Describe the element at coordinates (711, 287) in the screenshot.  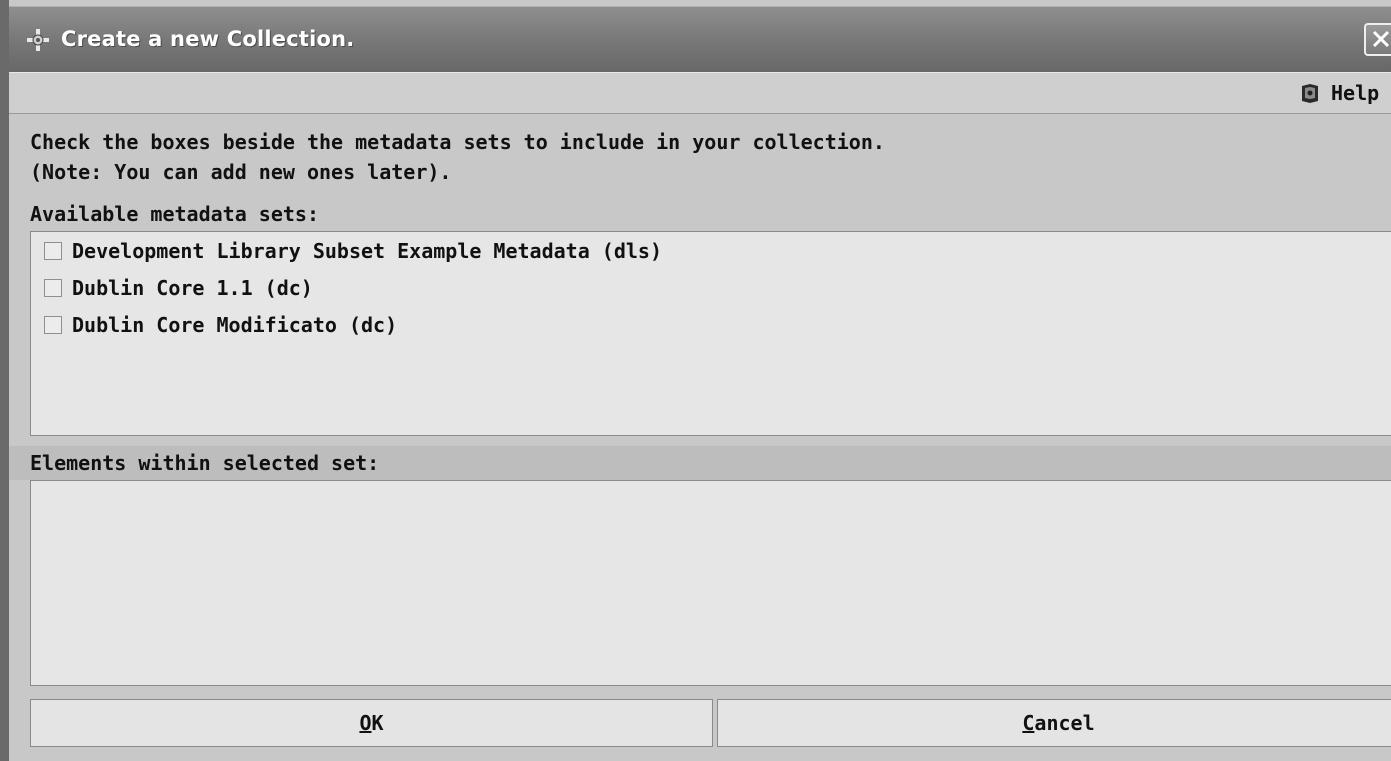
I see `list-item: Dublin Core 1.1 (dc)` at that location.